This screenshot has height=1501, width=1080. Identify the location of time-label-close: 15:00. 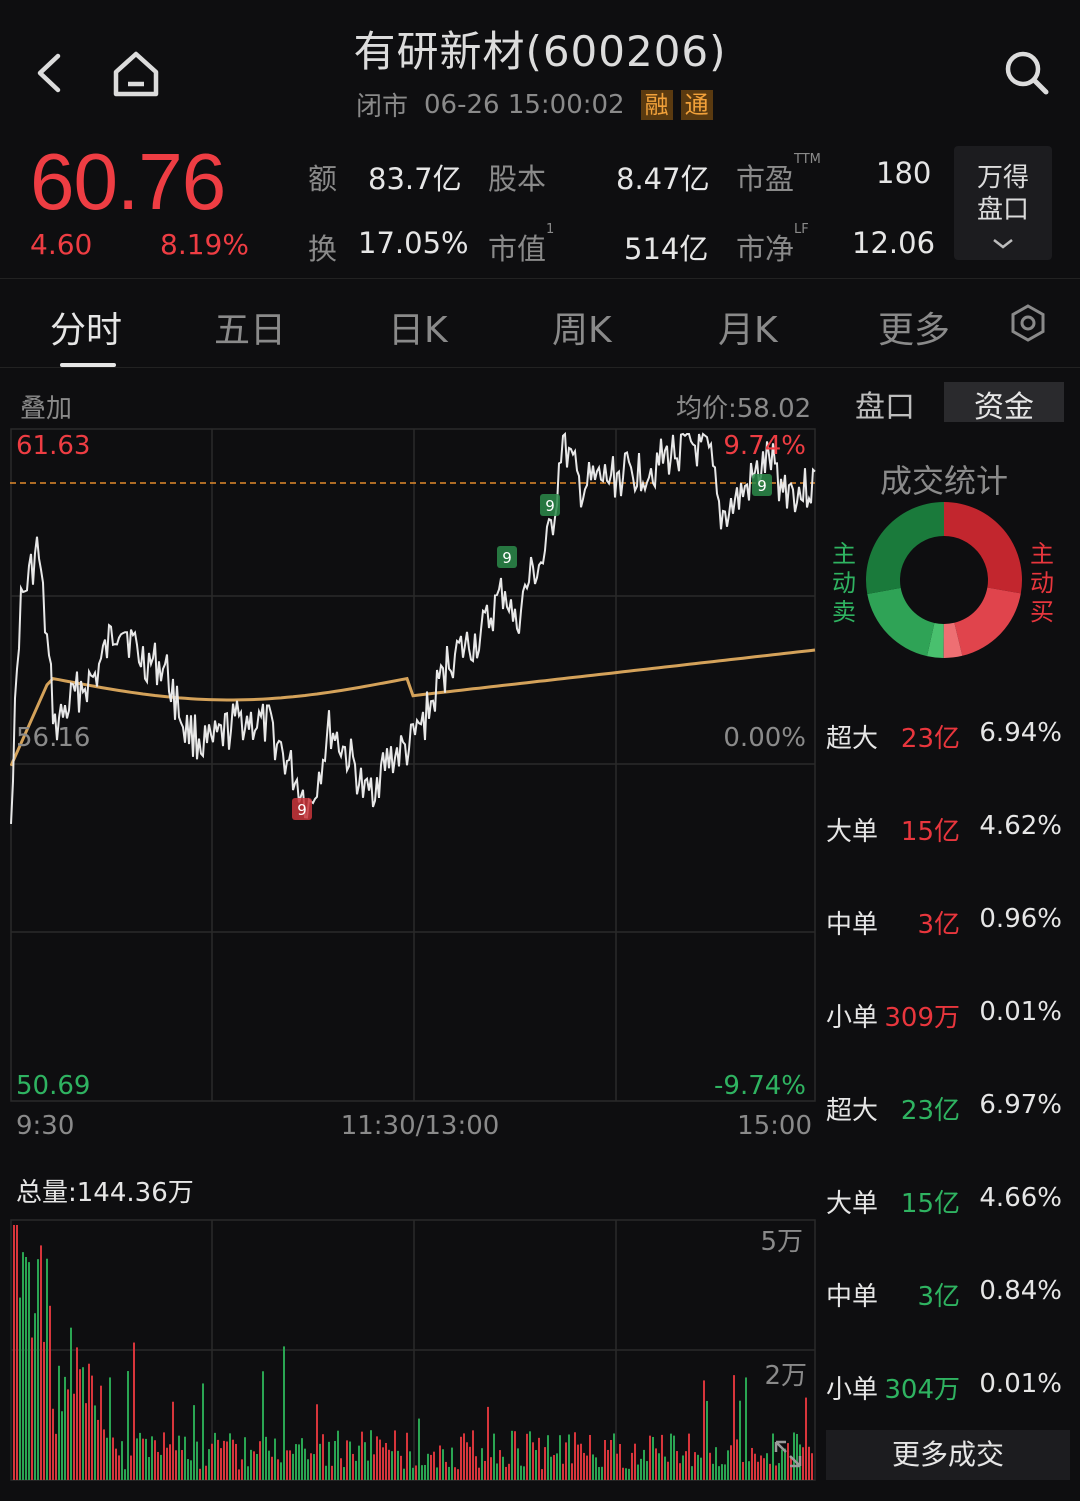
(774, 1126).